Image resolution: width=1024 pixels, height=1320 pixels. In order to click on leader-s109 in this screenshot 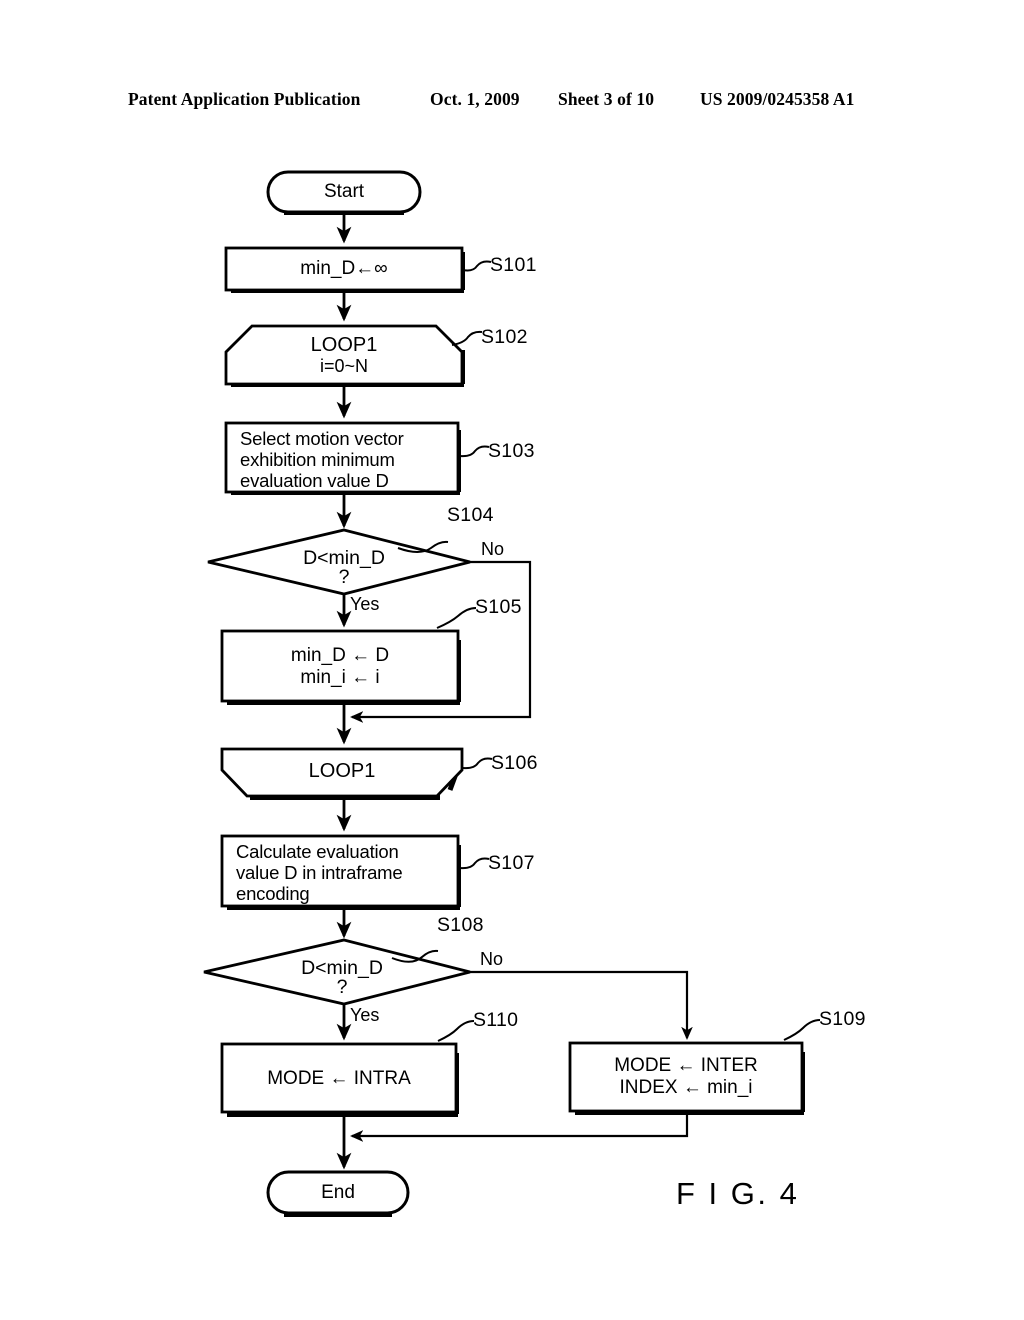, I will do `click(802, 1030)`.